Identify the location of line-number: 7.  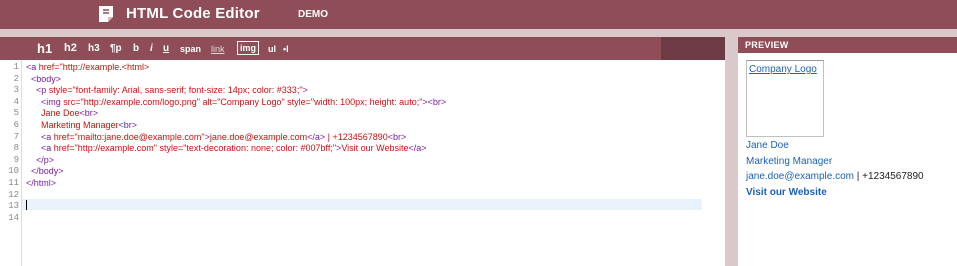
(16, 136).